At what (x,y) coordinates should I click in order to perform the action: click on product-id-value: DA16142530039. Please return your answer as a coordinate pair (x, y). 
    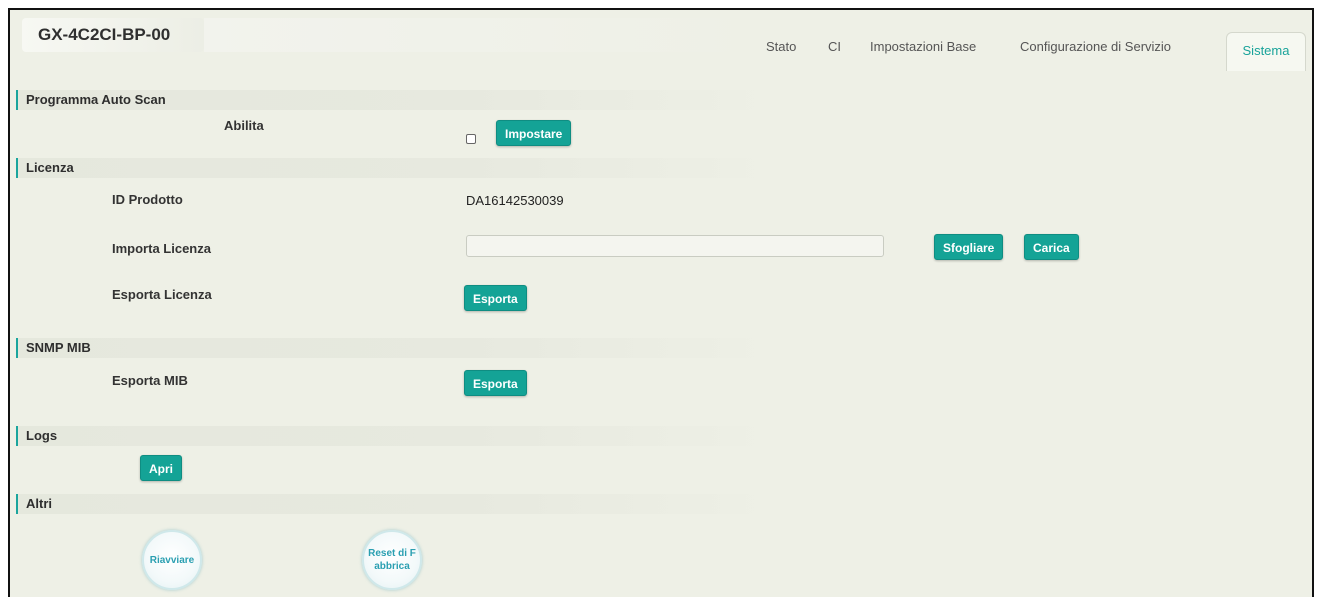
    Looking at the image, I should click on (515, 200).